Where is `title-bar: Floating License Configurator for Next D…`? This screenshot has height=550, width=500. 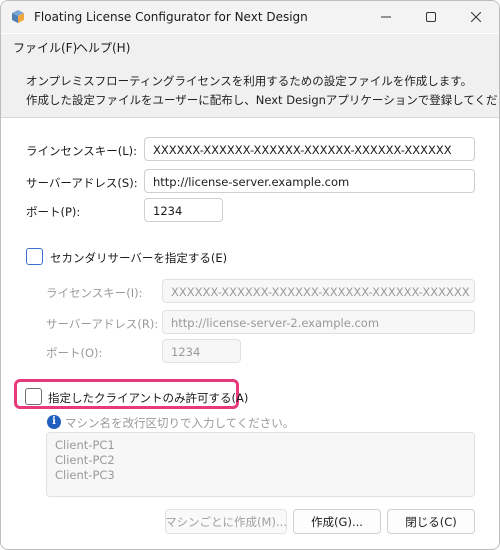
title-bar: Floating License Configurator for Next D… is located at coordinates (250, 17).